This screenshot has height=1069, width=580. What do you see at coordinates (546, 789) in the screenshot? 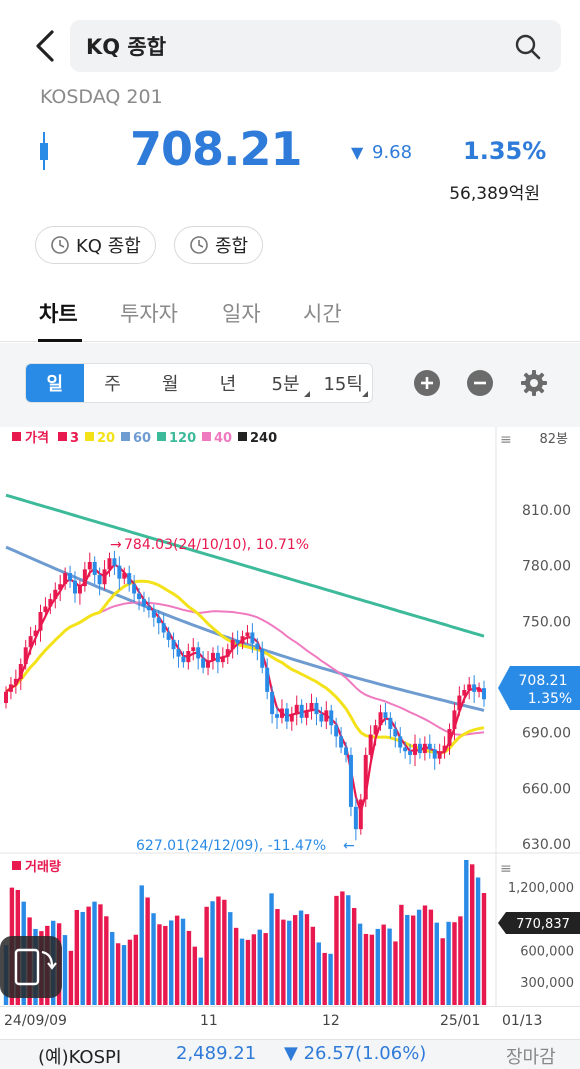
I see `y-tick: 660.00` at bounding box center [546, 789].